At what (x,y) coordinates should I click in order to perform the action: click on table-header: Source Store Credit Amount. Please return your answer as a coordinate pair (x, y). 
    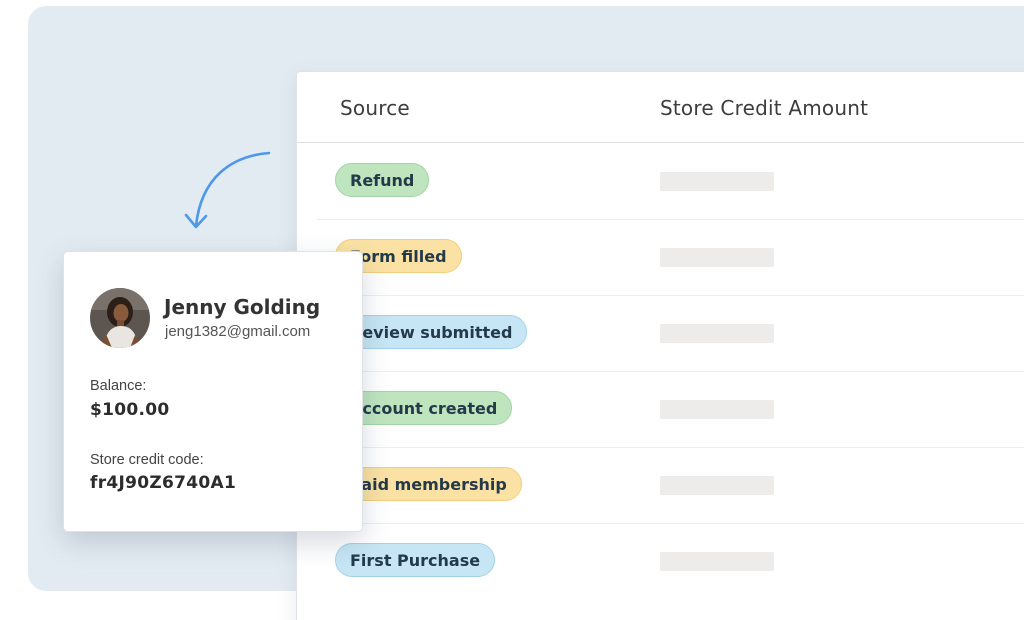
    Looking at the image, I should click on (660, 107).